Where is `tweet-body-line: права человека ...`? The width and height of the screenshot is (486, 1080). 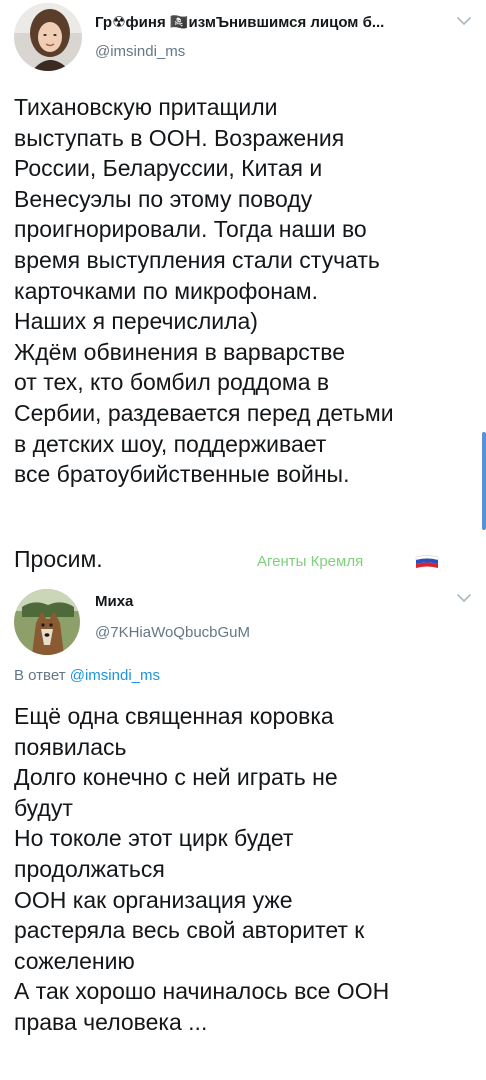
tweet-body-line: права человека ... is located at coordinates (111, 1021).